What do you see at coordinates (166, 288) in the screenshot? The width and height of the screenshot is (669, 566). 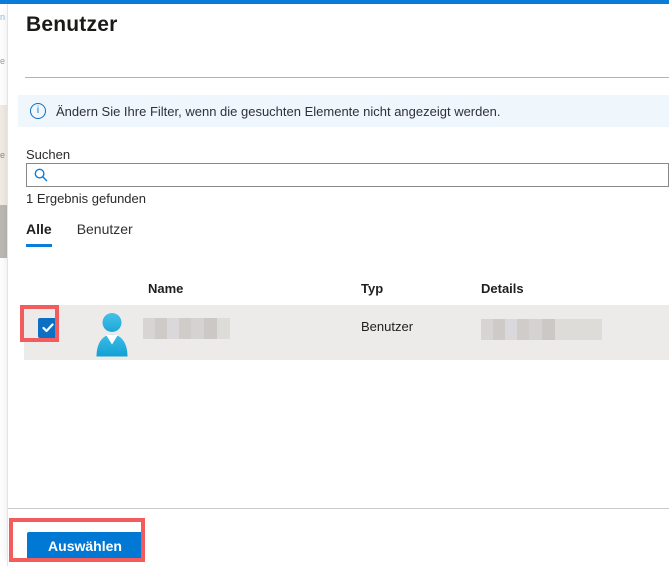 I see `column-header-name: Name` at bounding box center [166, 288].